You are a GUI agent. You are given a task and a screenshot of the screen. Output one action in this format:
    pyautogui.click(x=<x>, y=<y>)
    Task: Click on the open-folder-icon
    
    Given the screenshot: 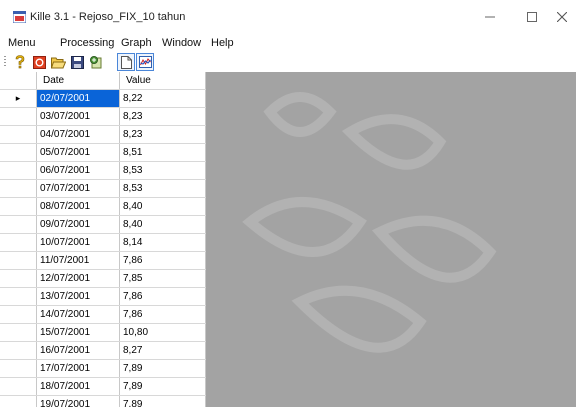 What is the action you would take?
    pyautogui.click(x=58, y=62)
    